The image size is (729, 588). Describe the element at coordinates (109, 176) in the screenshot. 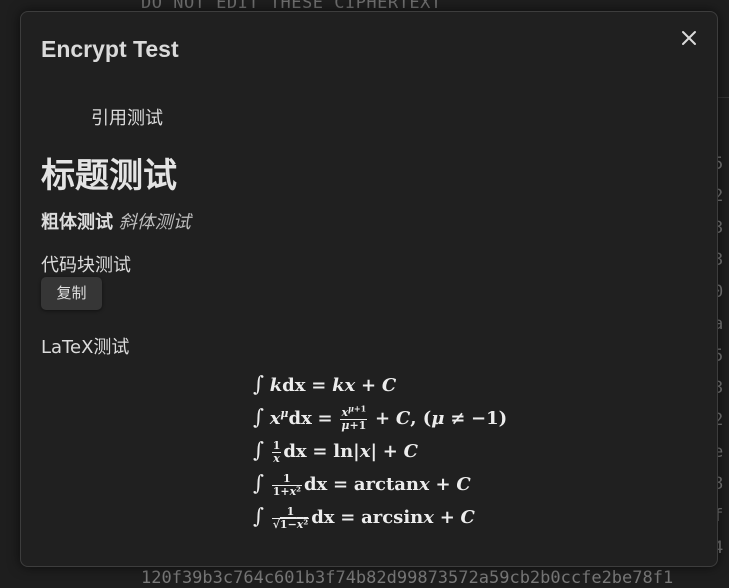

I see `heading-text: 标题测试` at that location.